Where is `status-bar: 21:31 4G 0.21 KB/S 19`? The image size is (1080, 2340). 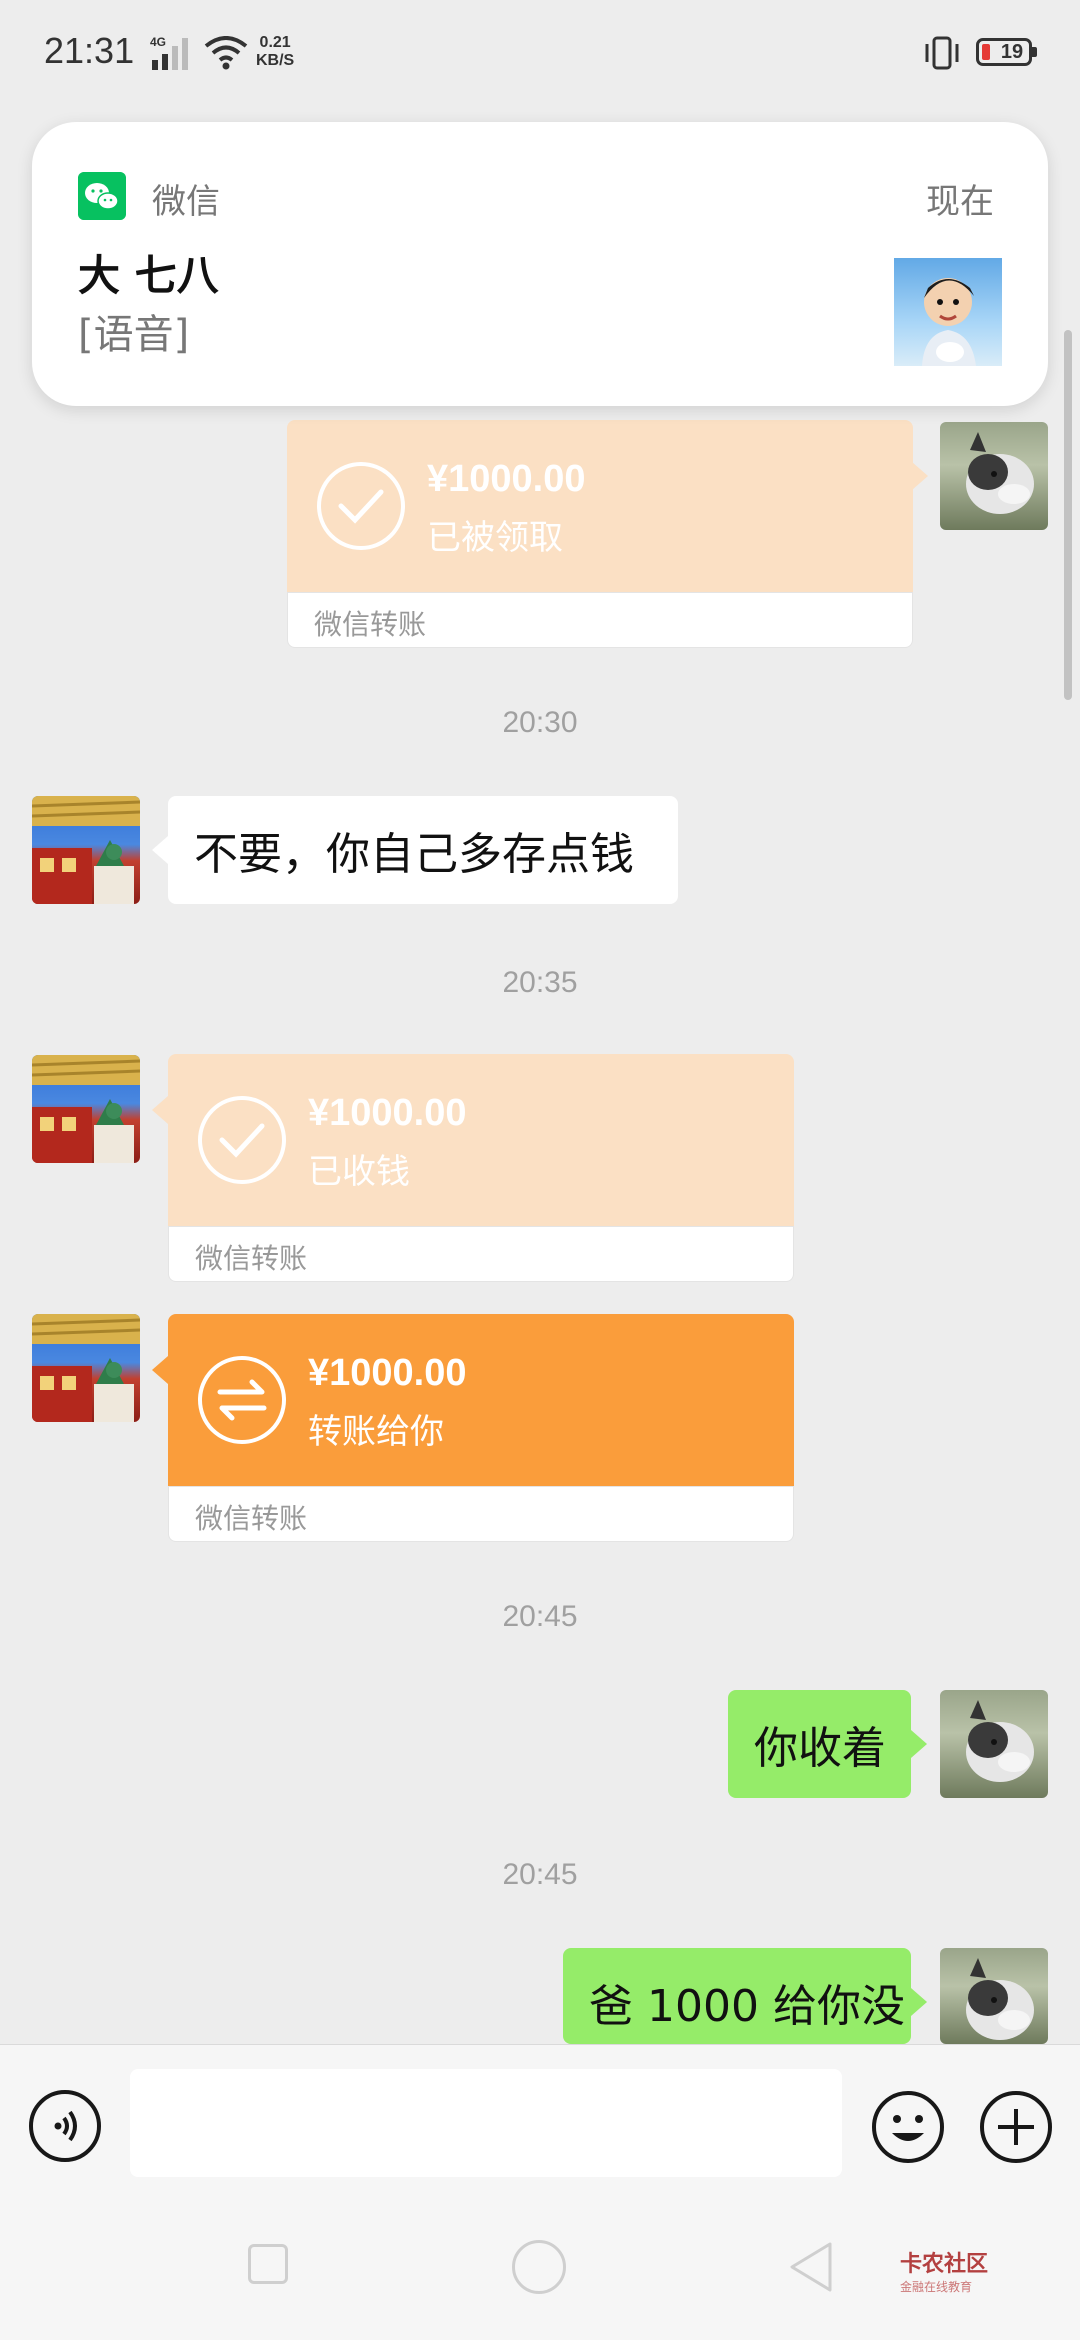 status-bar: 21:31 4G 0.21 KB/S 19 is located at coordinates (540, 55).